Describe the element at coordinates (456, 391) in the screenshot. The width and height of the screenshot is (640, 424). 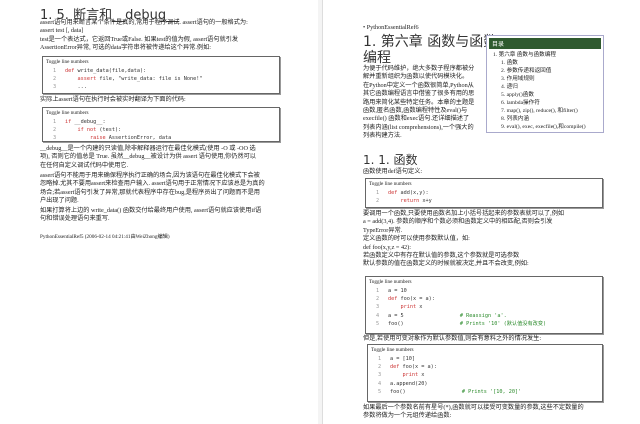
I see `code-text: foo() # Prints '[10, 20]'` at that location.